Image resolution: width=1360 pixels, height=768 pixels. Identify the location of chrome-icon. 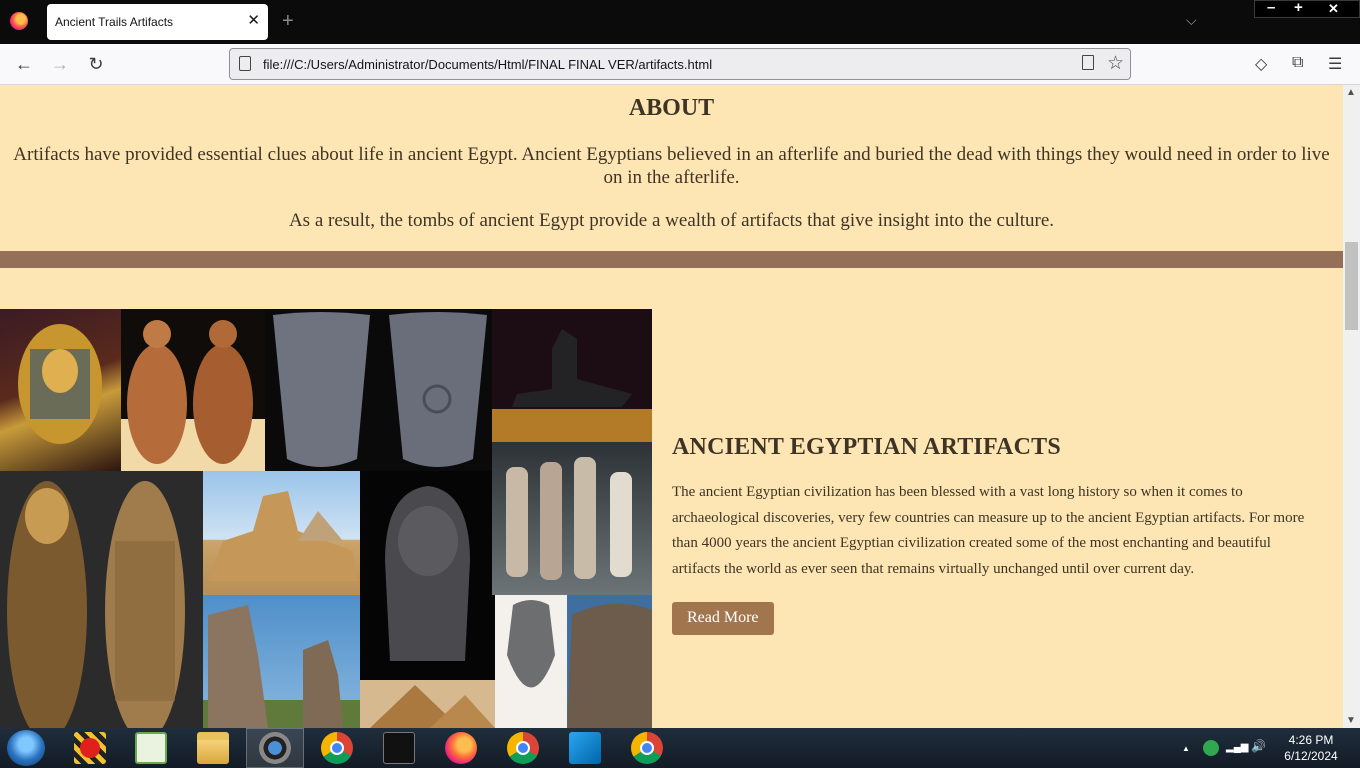
(337, 748).